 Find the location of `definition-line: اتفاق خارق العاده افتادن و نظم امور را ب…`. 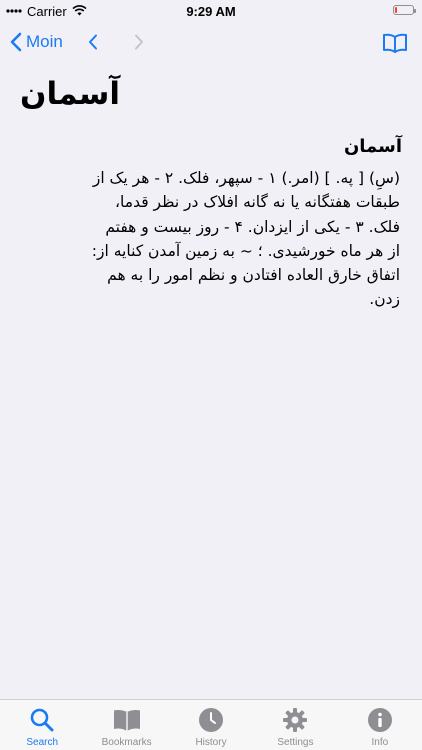

definition-line: اتفاق خارق العاده افتادن و نظم امور را ب… is located at coordinates (253, 275).